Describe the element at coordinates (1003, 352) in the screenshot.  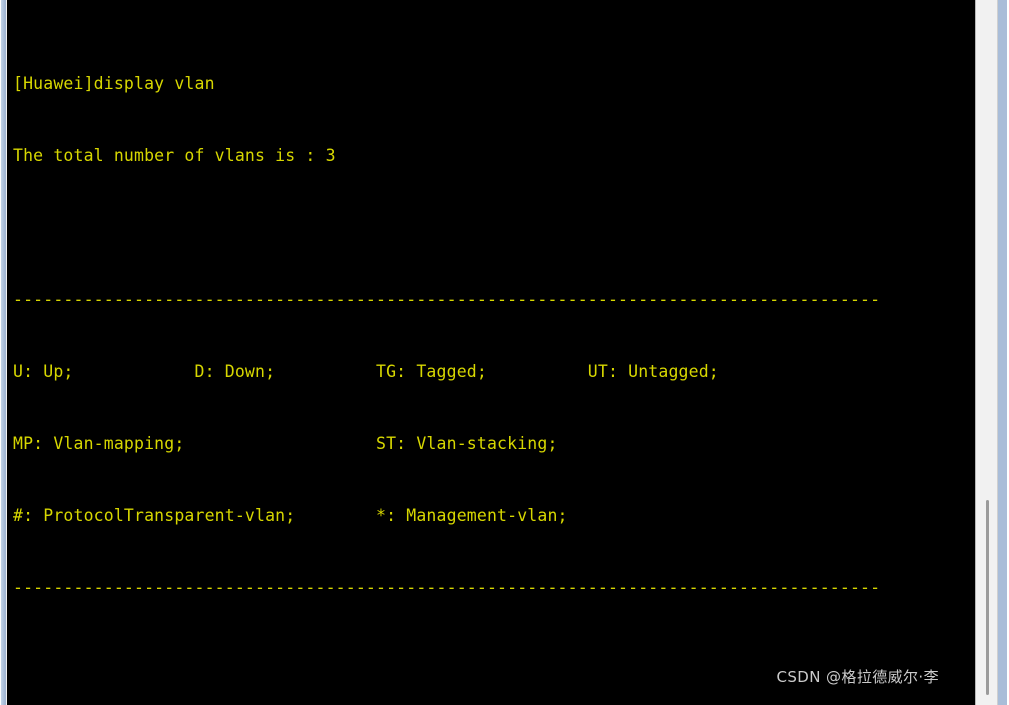
I see `window-right-border` at that location.